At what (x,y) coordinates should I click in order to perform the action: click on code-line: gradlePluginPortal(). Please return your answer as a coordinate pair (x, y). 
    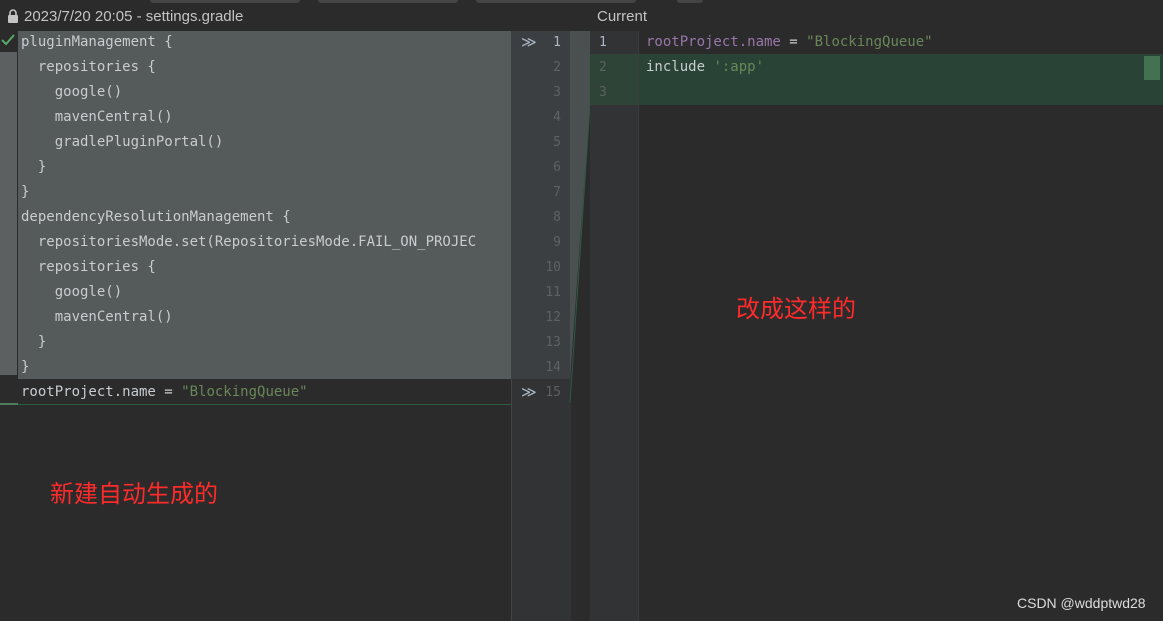
    Looking at the image, I should click on (122, 142).